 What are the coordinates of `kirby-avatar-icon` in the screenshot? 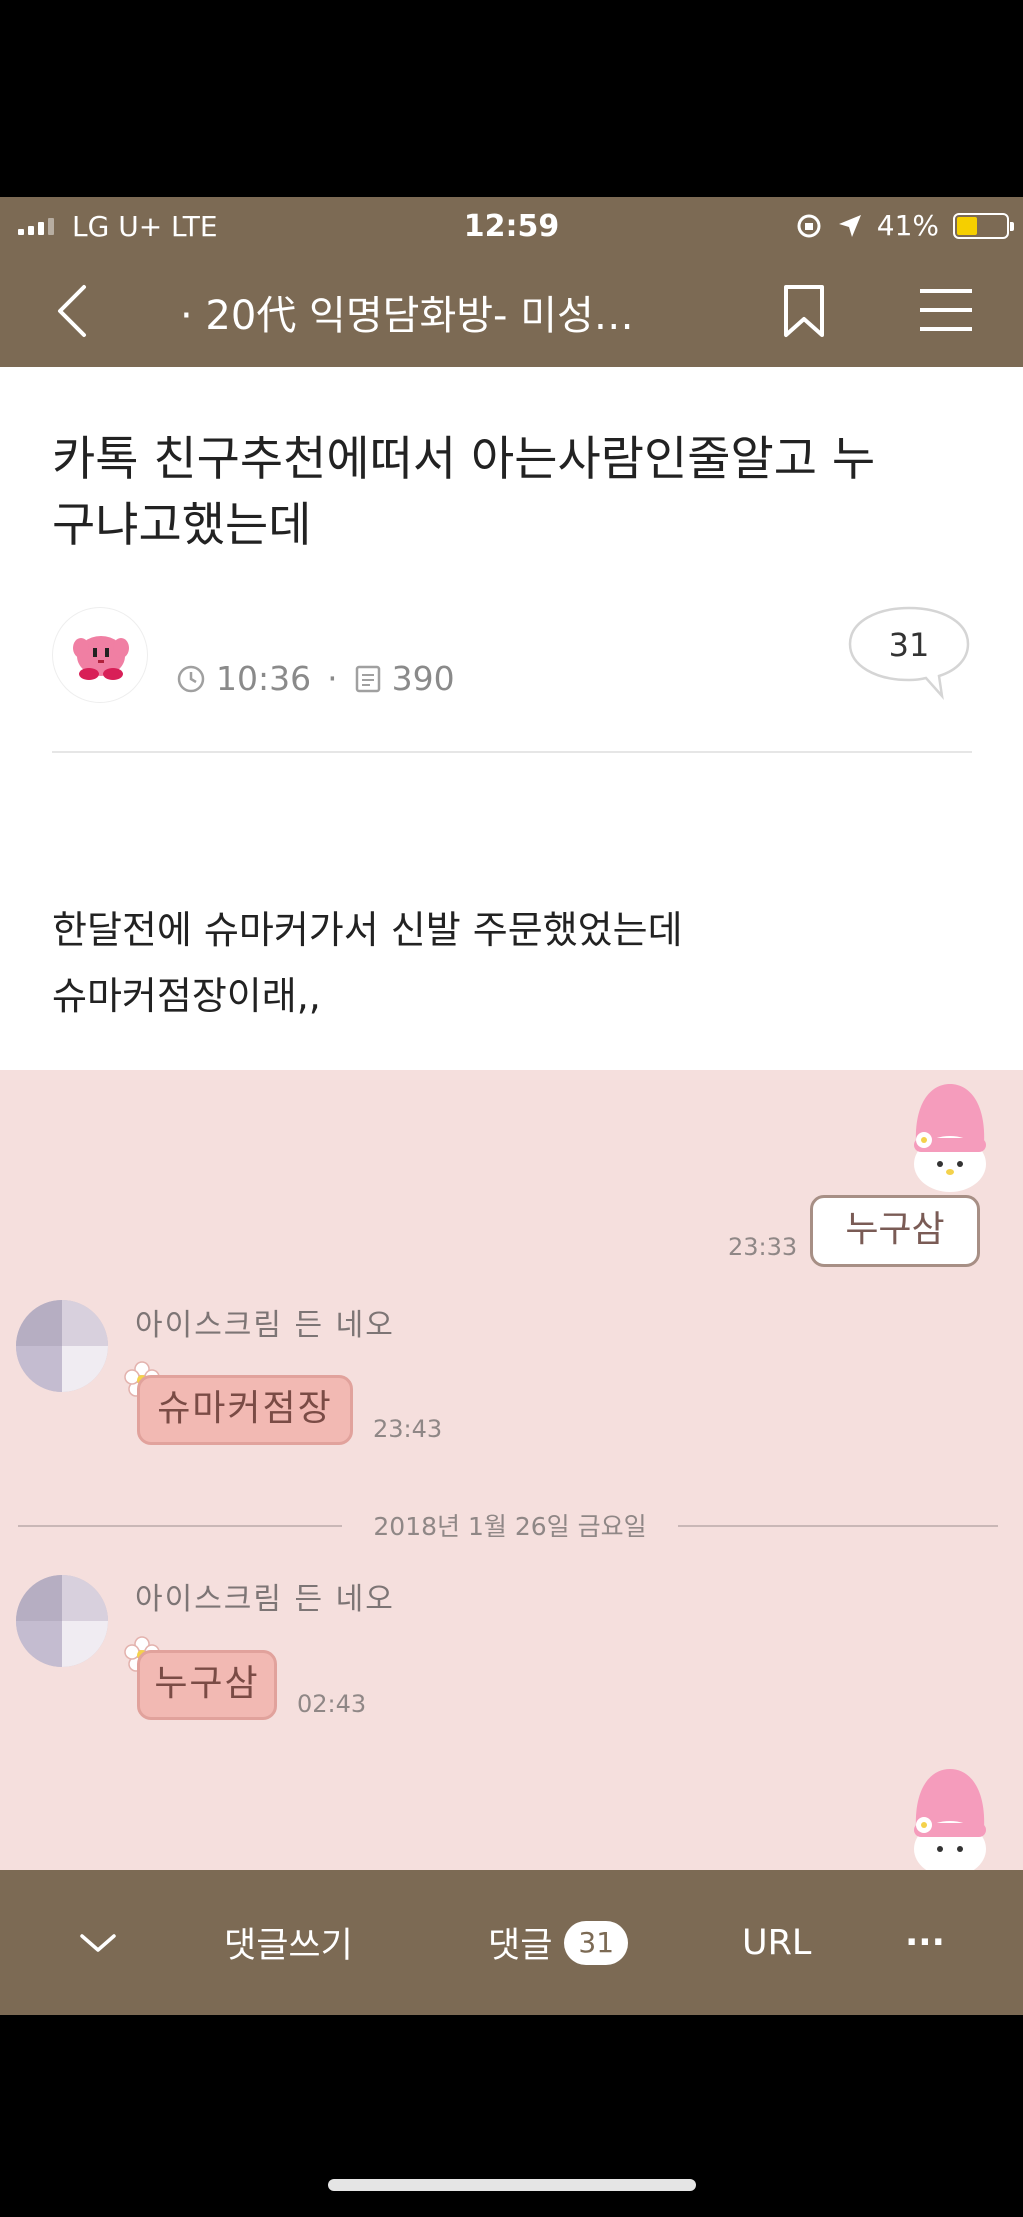 It's located at (101, 658).